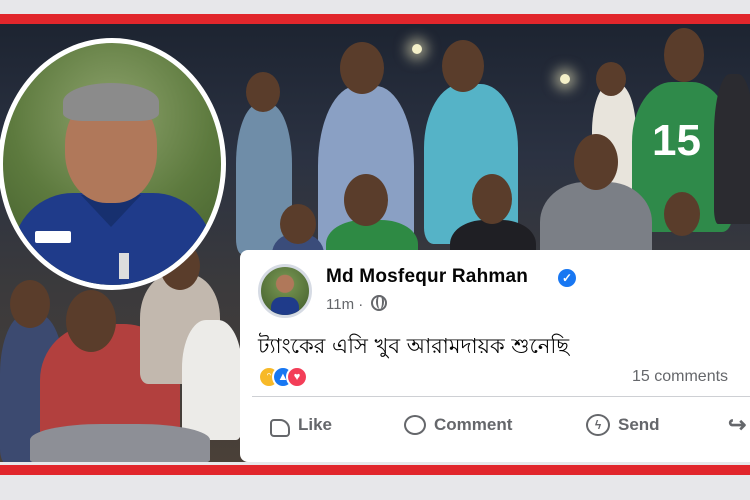  What do you see at coordinates (415, 425) in the screenshot?
I see `comment-bubble-icon` at bounding box center [415, 425].